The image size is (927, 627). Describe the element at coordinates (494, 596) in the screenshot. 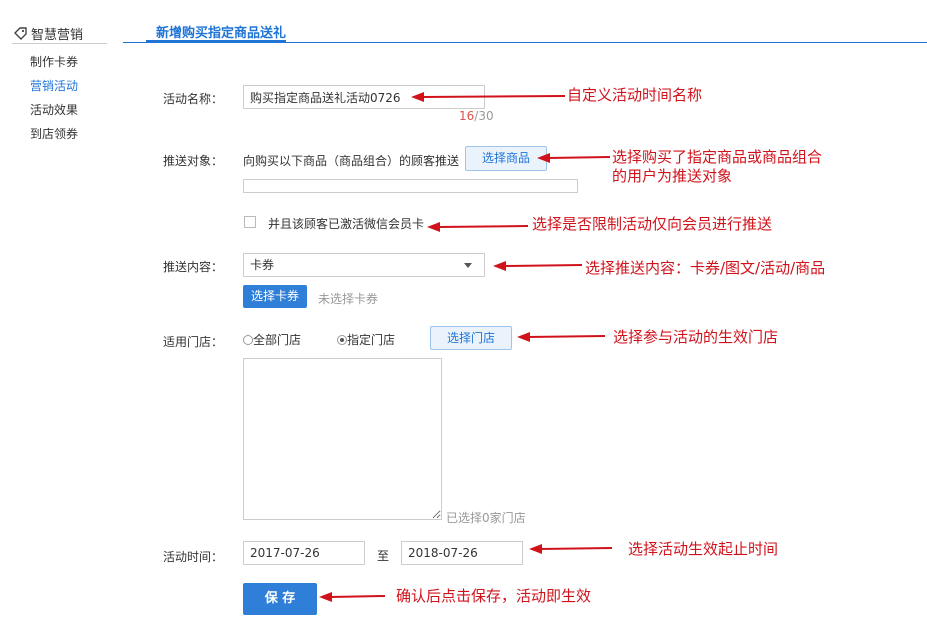

I see `annotation-save: 确认后点击保存，活动即生效` at that location.